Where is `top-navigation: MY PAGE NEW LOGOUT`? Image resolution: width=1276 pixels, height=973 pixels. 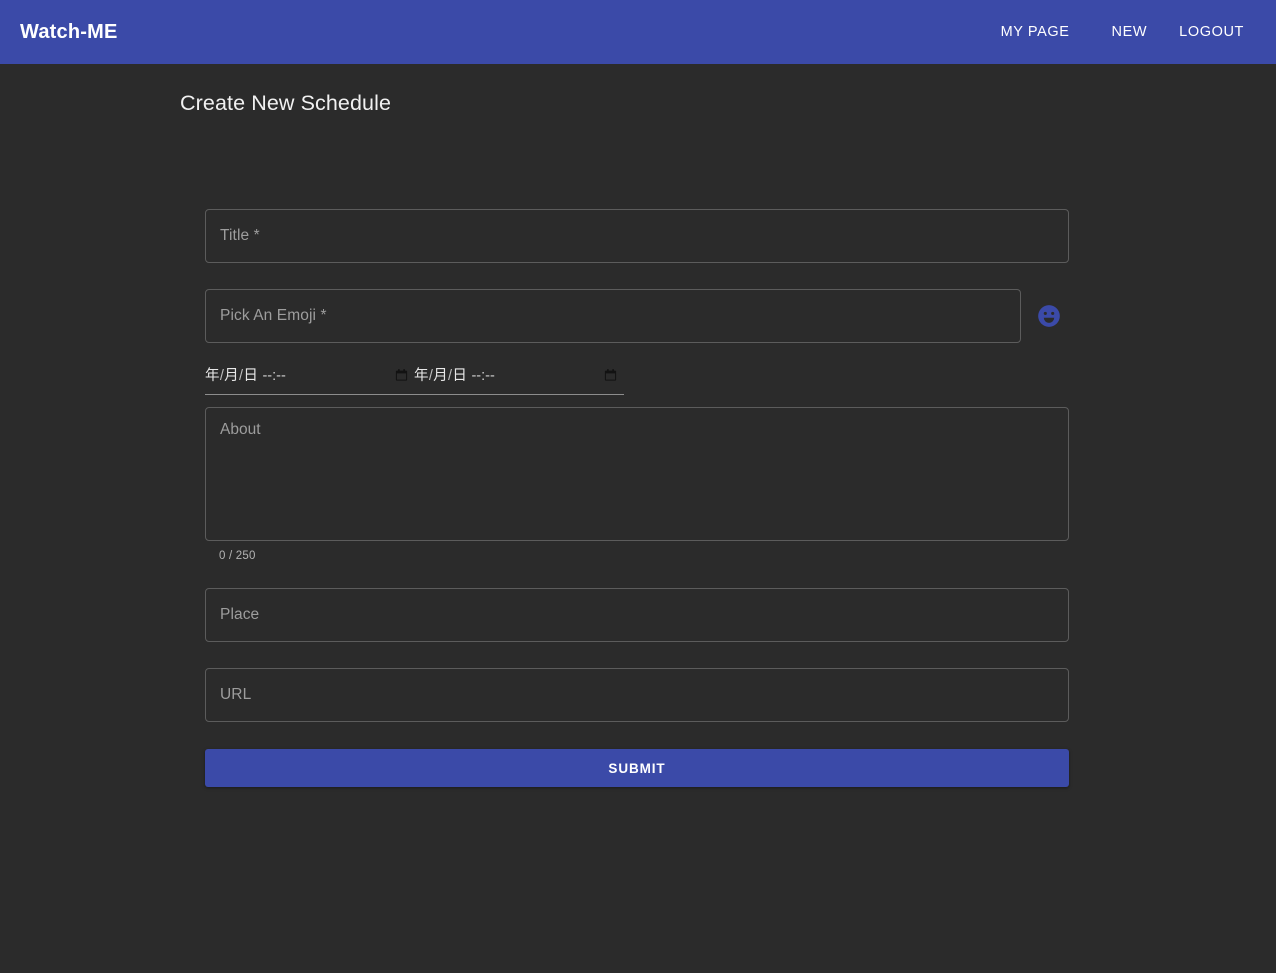
top-navigation: MY PAGE NEW LOGOUT is located at coordinates (1122, 32).